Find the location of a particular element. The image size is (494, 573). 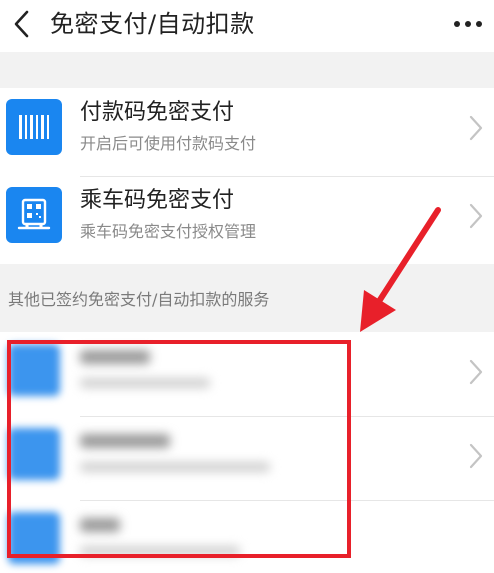

more-options-button is located at coordinates (468, 24).